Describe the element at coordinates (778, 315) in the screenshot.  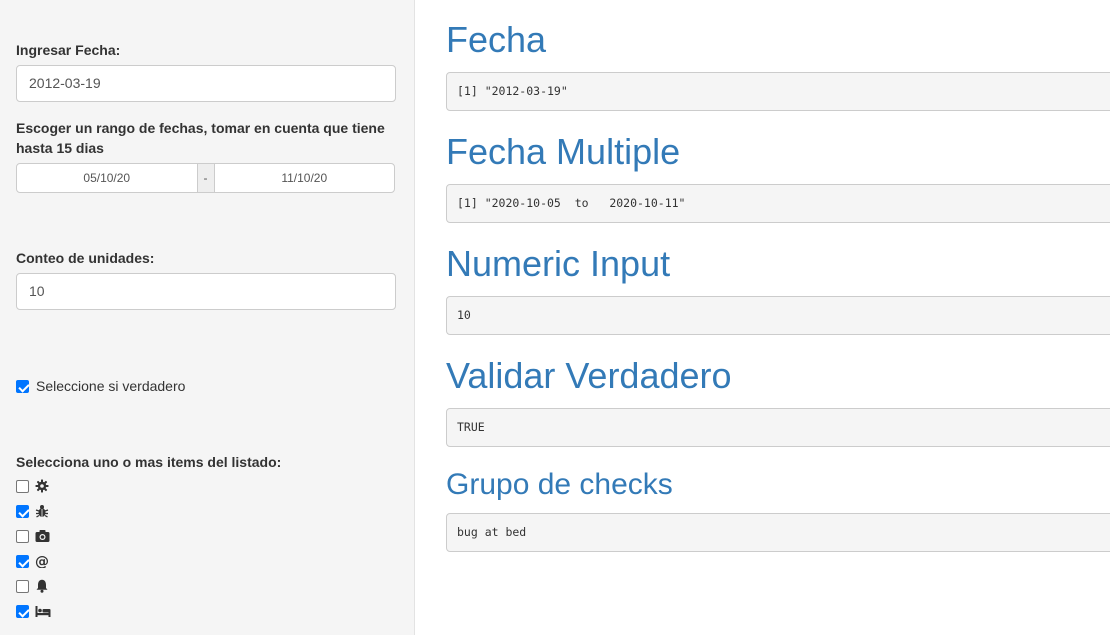
I see `output-numeric-input: 10` at that location.